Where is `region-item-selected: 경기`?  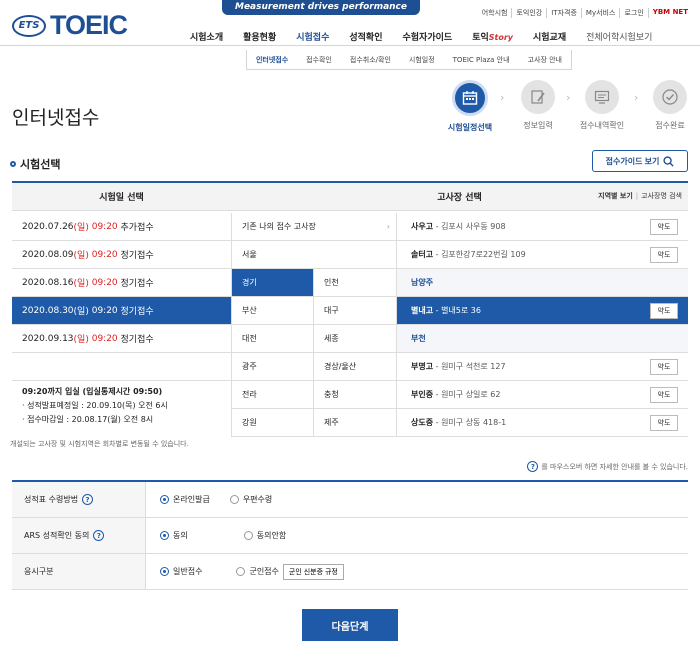 region-item-selected: 경기 is located at coordinates (273, 282).